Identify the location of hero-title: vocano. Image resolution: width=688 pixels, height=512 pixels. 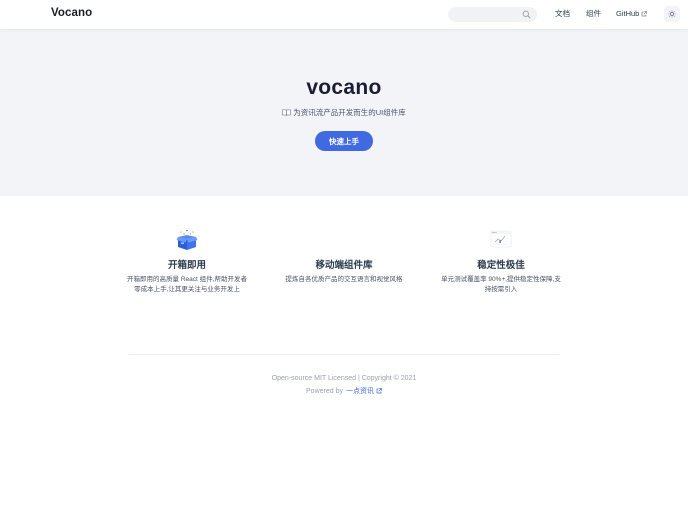
(344, 87).